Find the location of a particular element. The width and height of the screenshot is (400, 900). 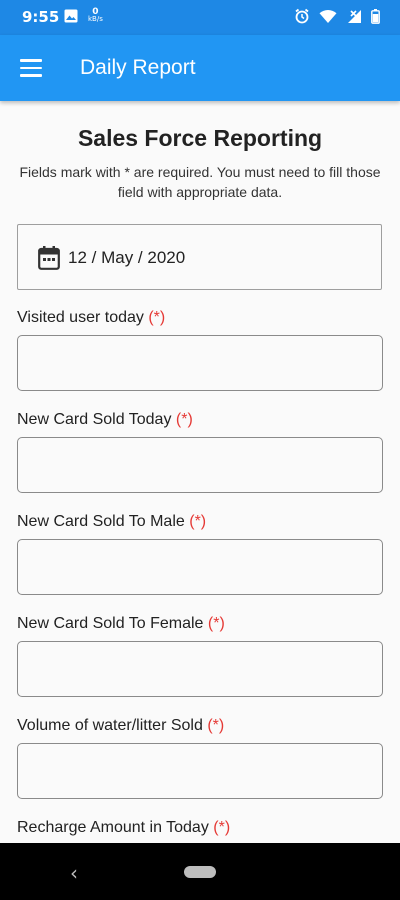

status-left-icons: 0 kB/s is located at coordinates (83, 15).